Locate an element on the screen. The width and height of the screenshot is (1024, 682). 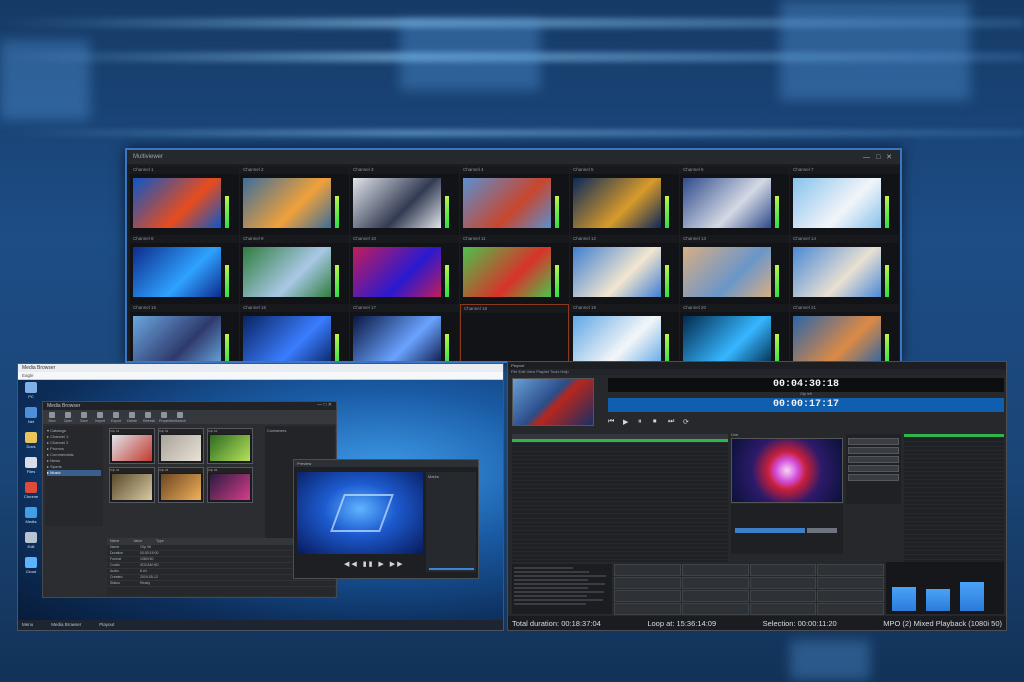
multiviewer-tile: Channel 1 is located at coordinates (184, 200).